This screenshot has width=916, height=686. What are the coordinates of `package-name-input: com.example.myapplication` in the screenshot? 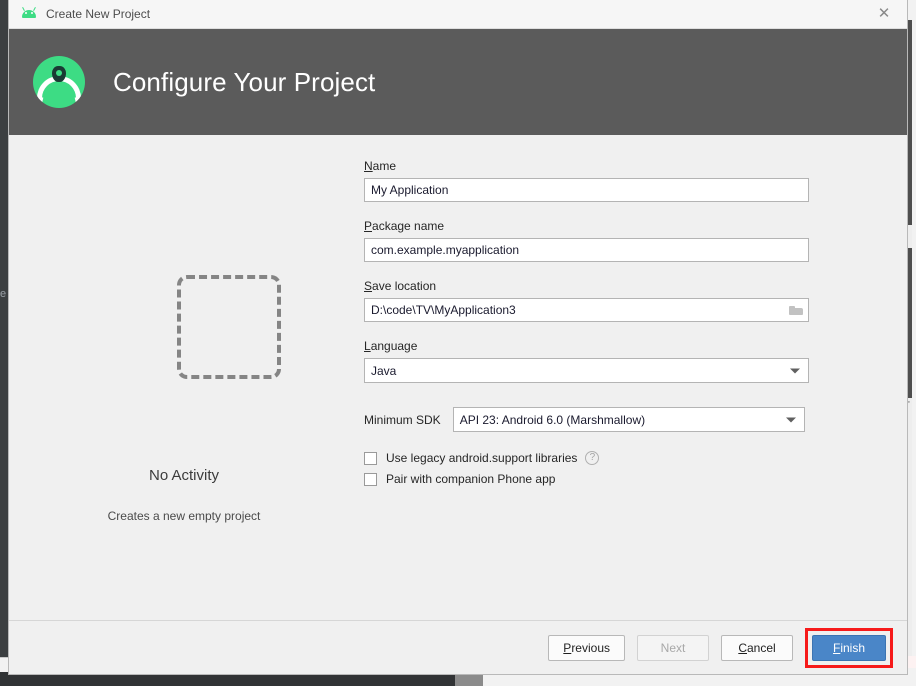 It's located at (586, 250).